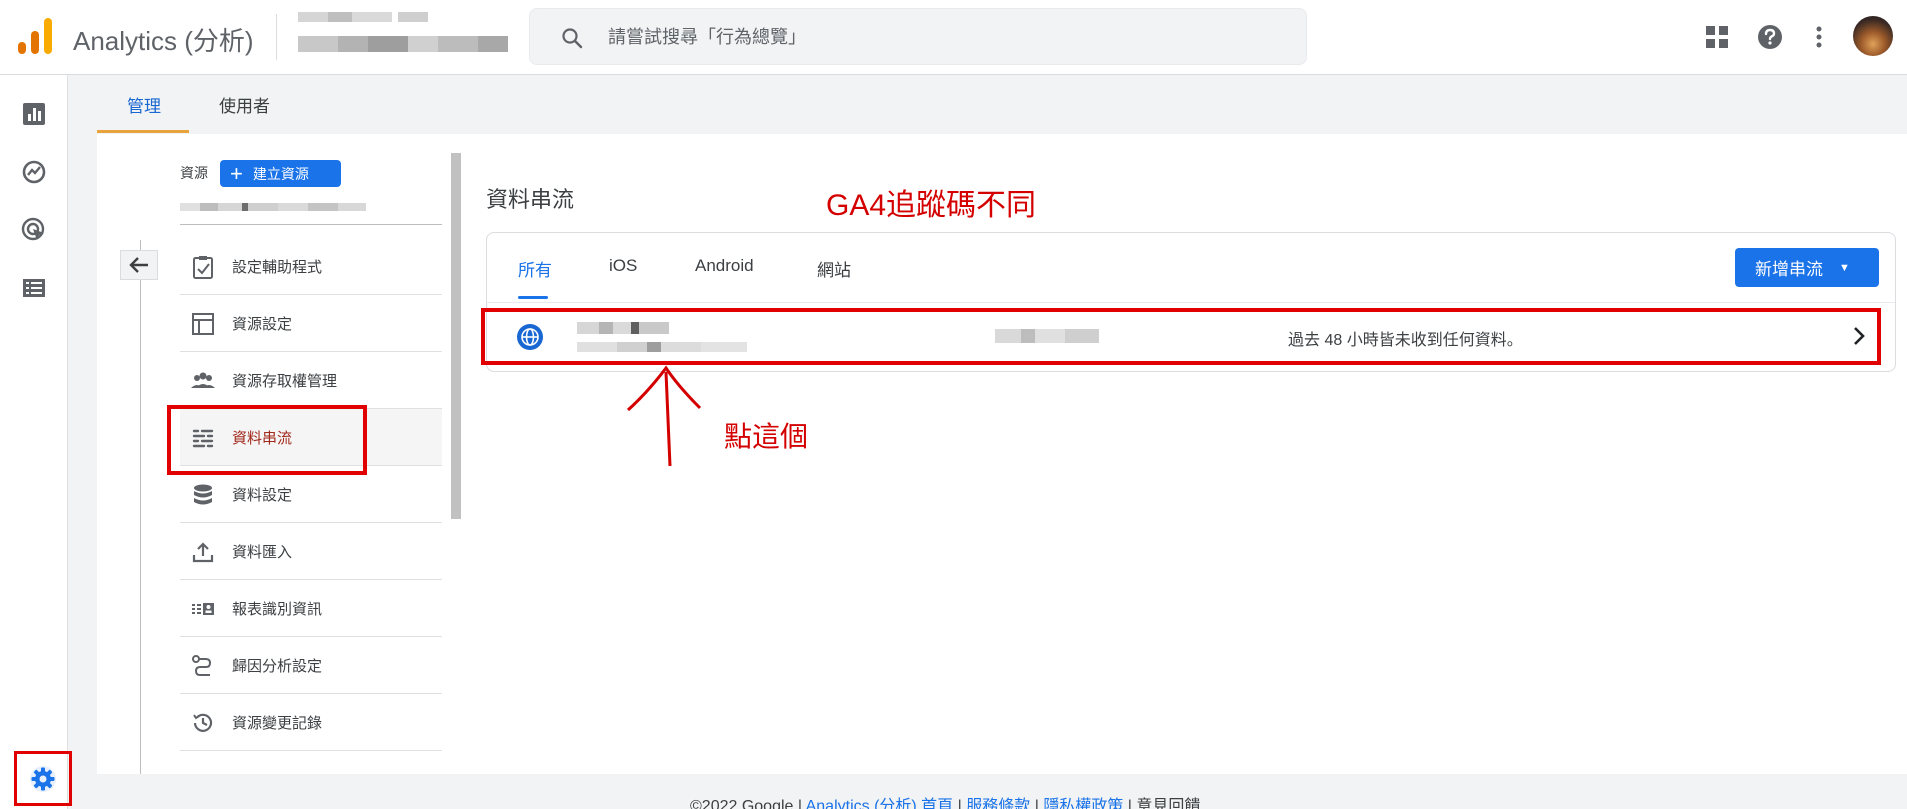  I want to click on back-button, so click(139, 265).